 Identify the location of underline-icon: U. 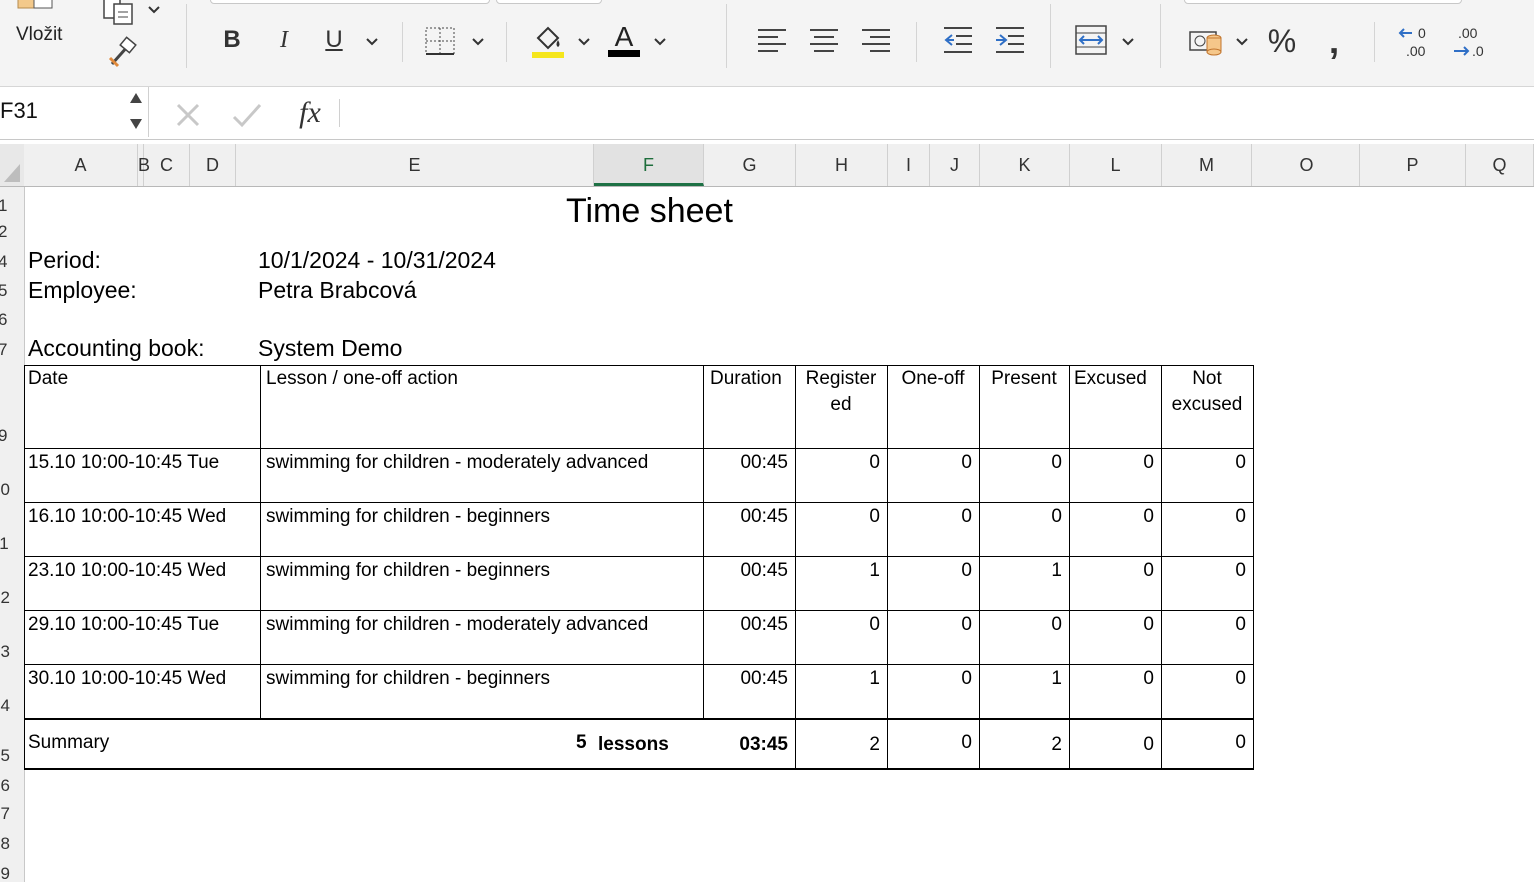
(334, 40).